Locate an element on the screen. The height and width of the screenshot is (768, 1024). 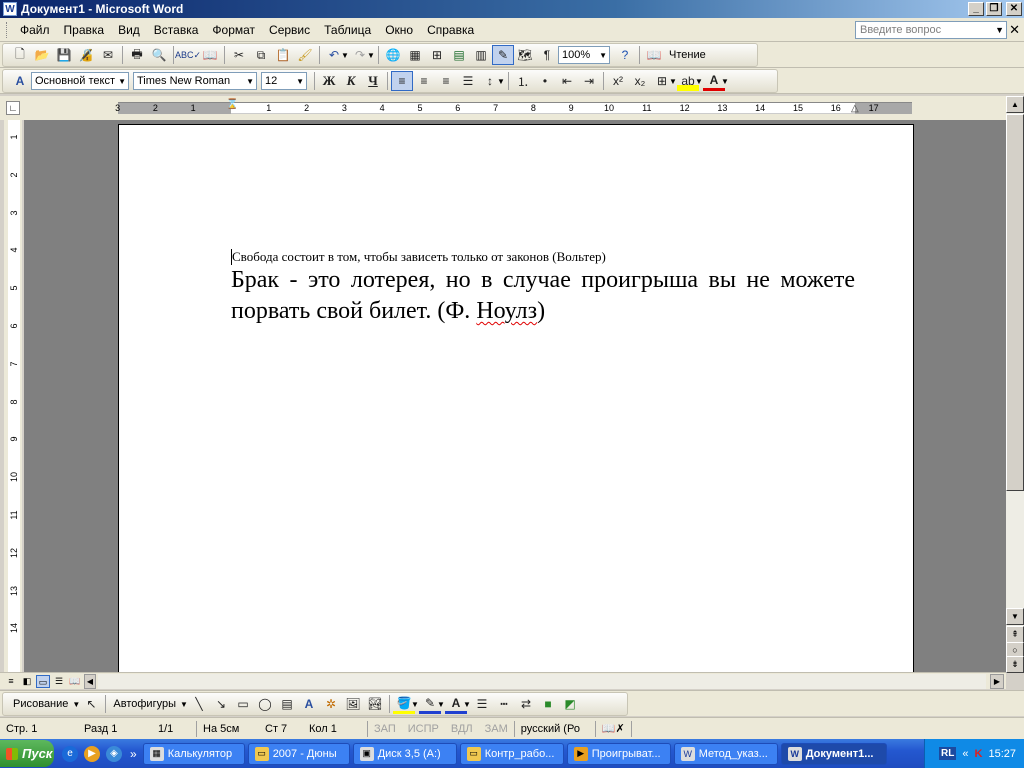
hyperlink-icon: 🌐 is located at coordinates (393, 55).